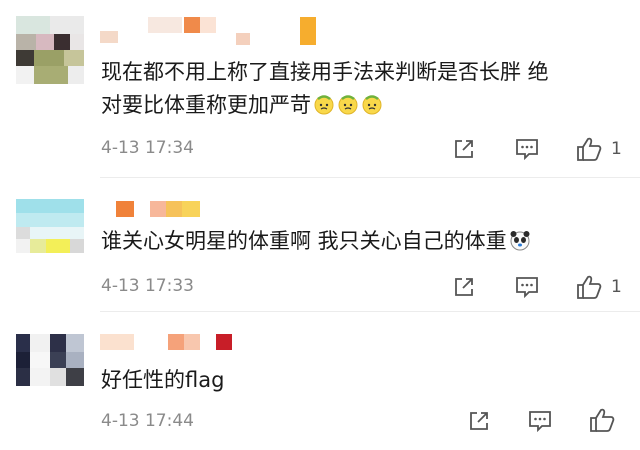 Image resolution: width=640 pixels, height=450 pixels. What do you see at coordinates (325, 72) in the screenshot?
I see `comment-text-line: 现在都不用上称了直接用手法来判断是否长胖 绝` at bounding box center [325, 72].